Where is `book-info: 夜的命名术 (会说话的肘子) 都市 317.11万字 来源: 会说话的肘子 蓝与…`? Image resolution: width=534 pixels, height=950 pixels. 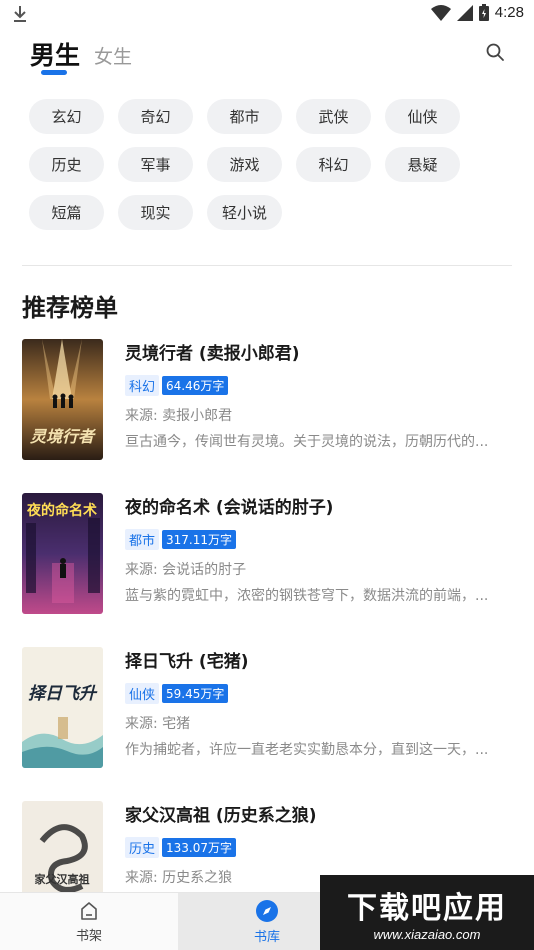
book-info: 夜的命名术 (会说话的肘子) 都市 317.11万字 来源: 会说话的肘子 蓝与… is located at coordinates (318, 549).